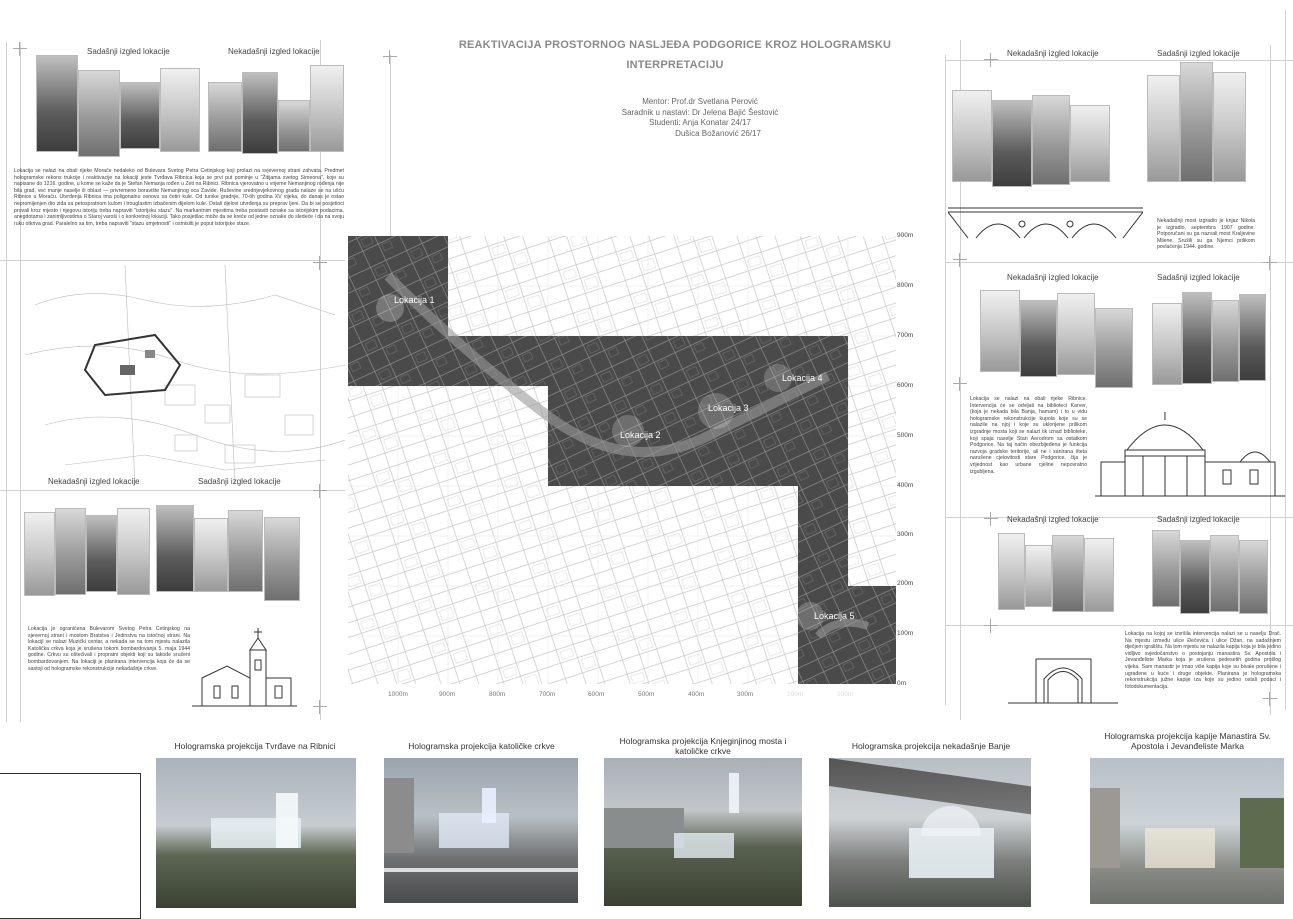 The height and width of the screenshot is (919, 1293). What do you see at coordinates (1045, 223) in the screenshot?
I see `bridge-elevation-drawing` at bounding box center [1045, 223].